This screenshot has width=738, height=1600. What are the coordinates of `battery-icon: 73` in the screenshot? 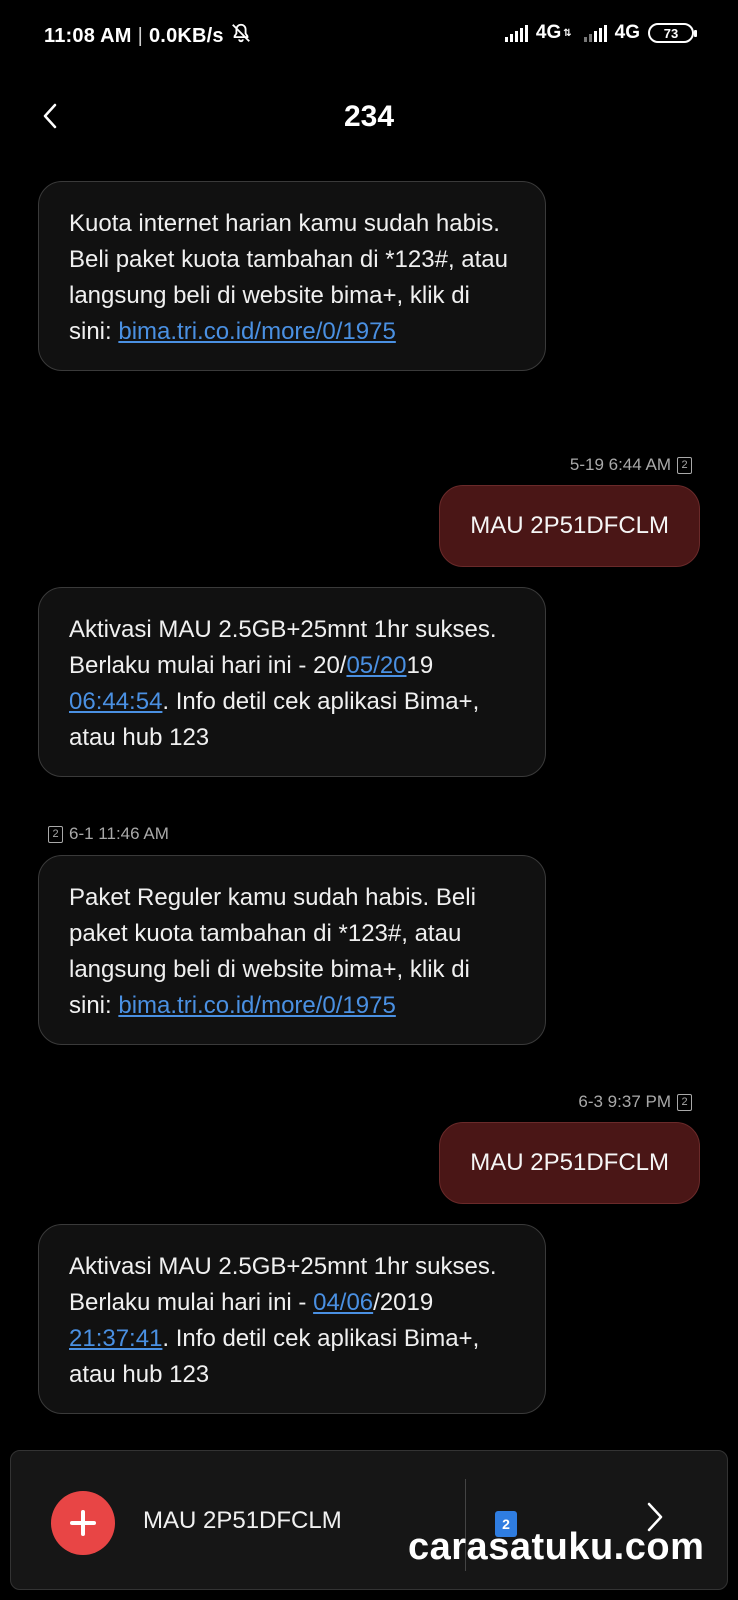 It's located at (672, 33).